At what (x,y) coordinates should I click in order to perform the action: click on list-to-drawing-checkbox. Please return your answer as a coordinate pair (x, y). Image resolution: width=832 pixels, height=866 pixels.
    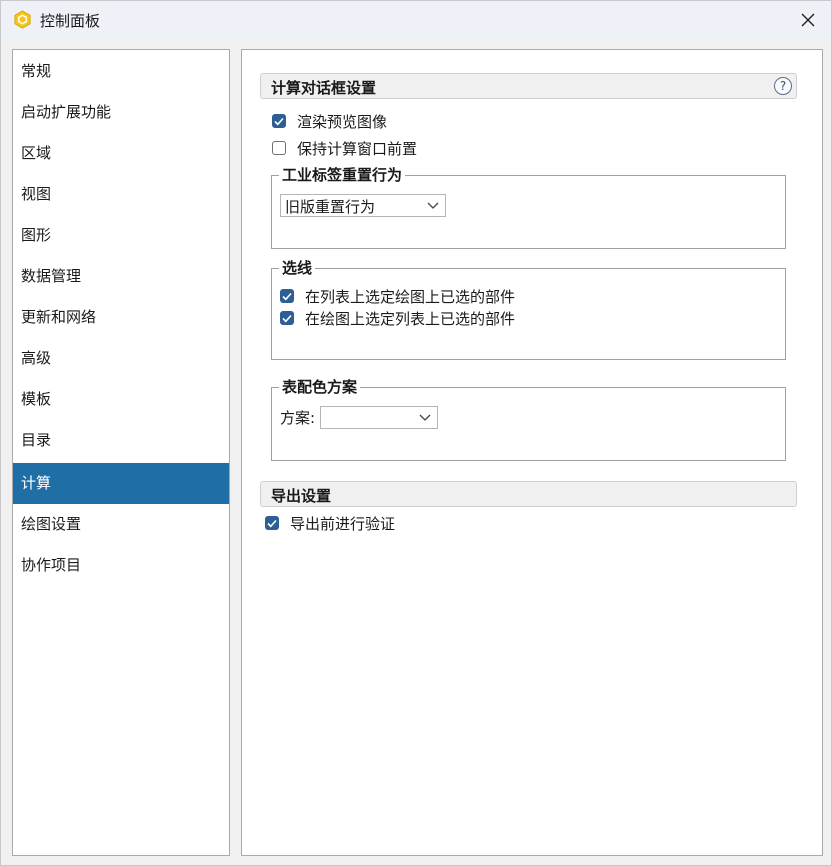
    Looking at the image, I should click on (287, 296).